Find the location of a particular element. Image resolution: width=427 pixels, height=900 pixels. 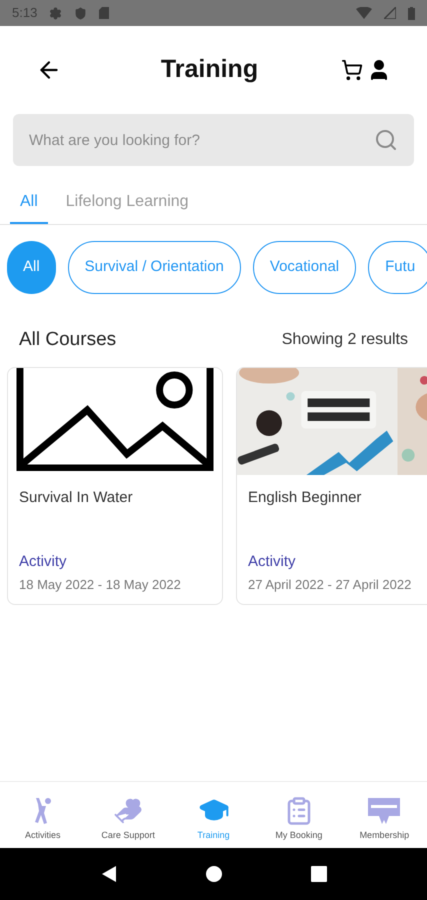

back-triangle-icon is located at coordinates (109, 874).